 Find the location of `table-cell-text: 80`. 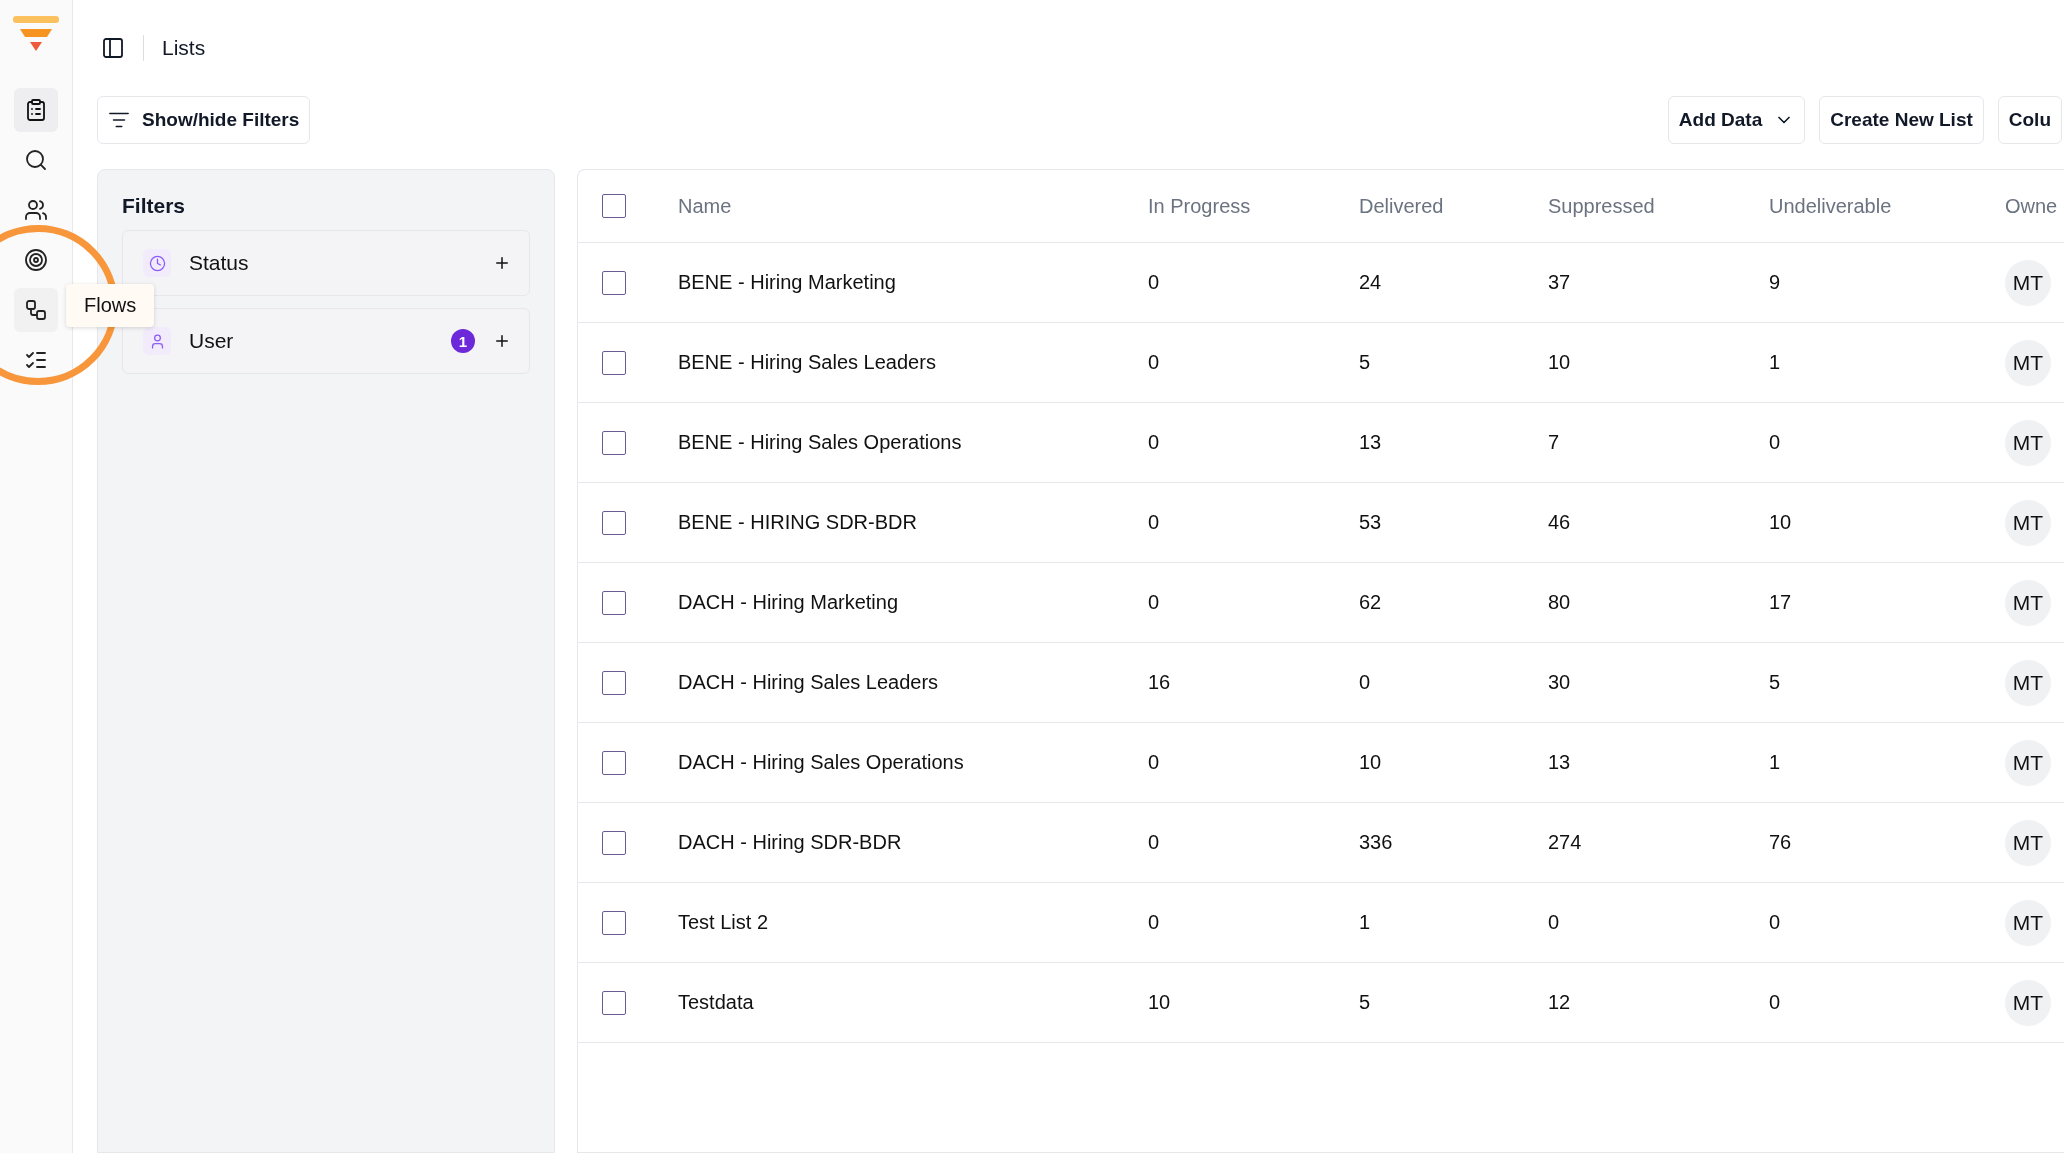

table-cell-text: 80 is located at coordinates (1560, 602).